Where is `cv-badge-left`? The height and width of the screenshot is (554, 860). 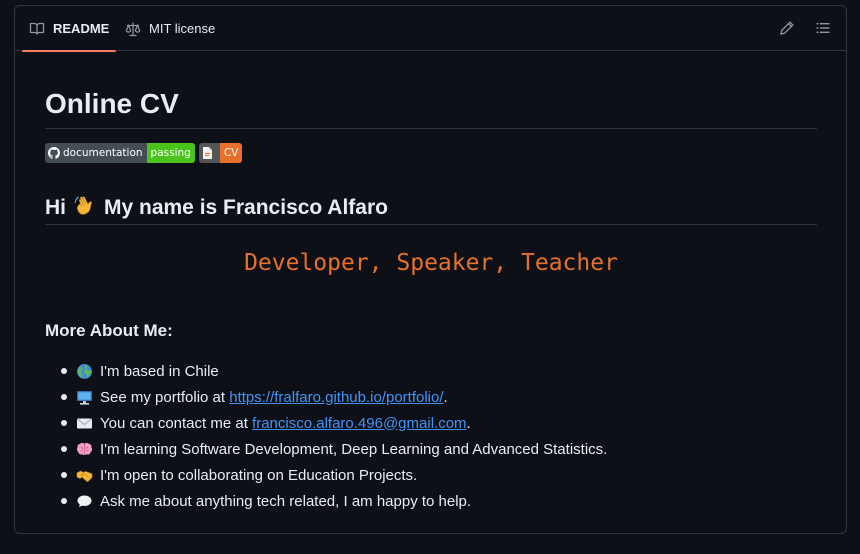 cv-badge-left is located at coordinates (209, 153).